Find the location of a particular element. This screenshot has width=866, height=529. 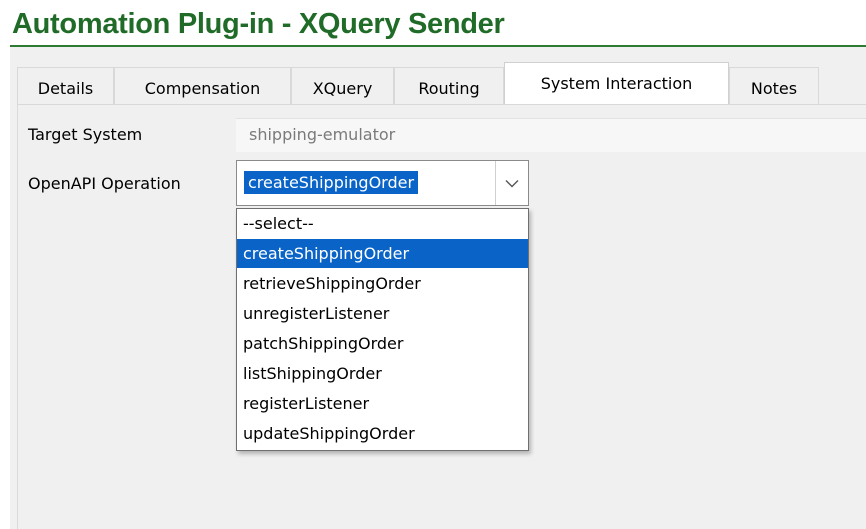

tab-routing: Routing is located at coordinates (449, 85).